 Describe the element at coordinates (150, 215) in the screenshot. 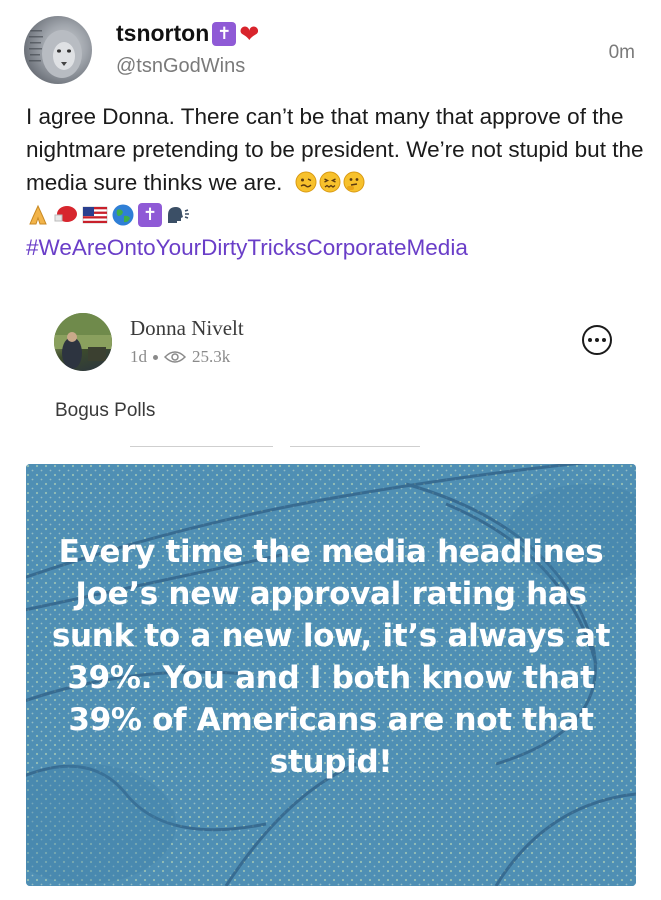

I see `latin-cross-icon: ✝` at that location.